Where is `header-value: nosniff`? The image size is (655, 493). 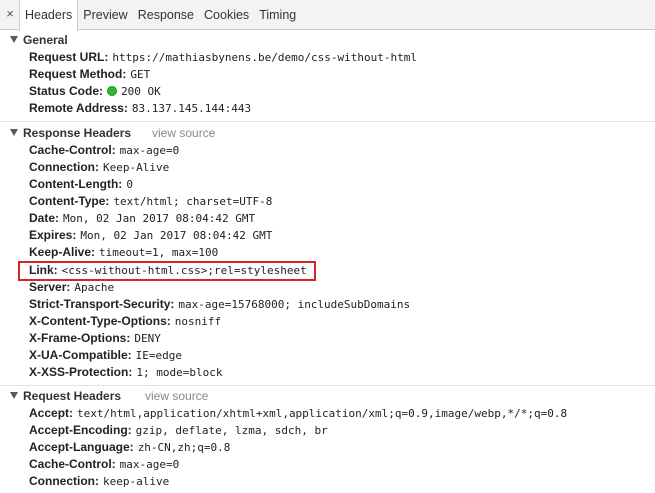 header-value: nosniff is located at coordinates (198, 321).